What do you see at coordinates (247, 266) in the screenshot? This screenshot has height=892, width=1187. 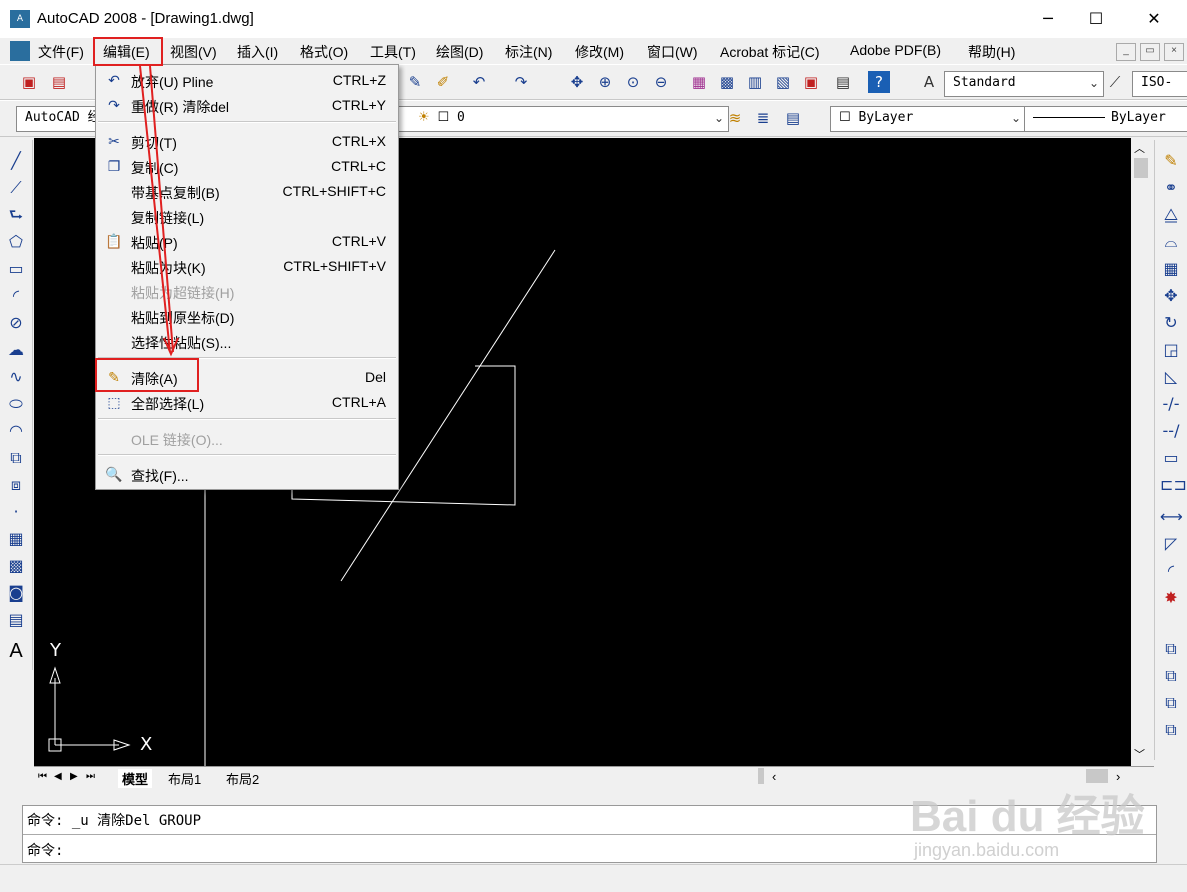 I see `menu-item-paste-as-block: 粘贴为块(K) CTRL+SHIFT+V` at bounding box center [247, 266].